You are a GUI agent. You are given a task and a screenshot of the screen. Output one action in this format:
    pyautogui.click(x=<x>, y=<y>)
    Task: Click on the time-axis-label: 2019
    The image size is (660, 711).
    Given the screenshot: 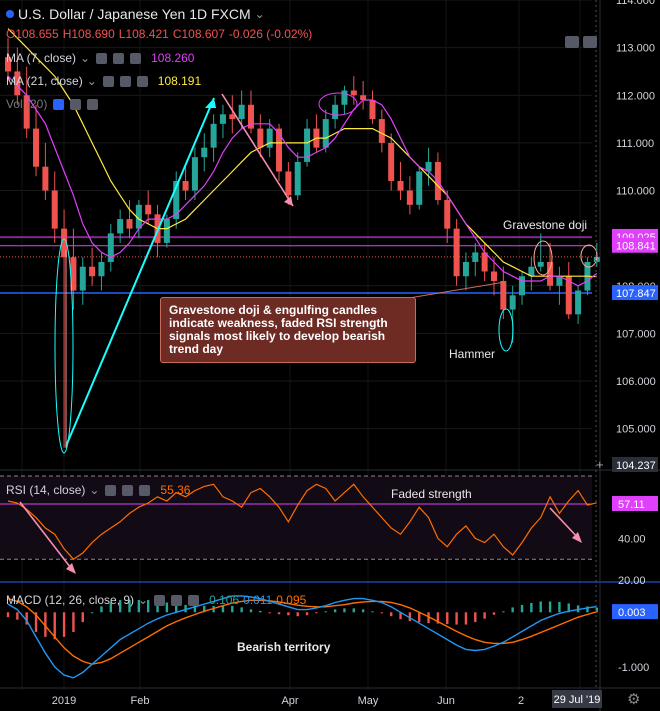 What is the action you would take?
    pyautogui.click(x=64, y=701)
    